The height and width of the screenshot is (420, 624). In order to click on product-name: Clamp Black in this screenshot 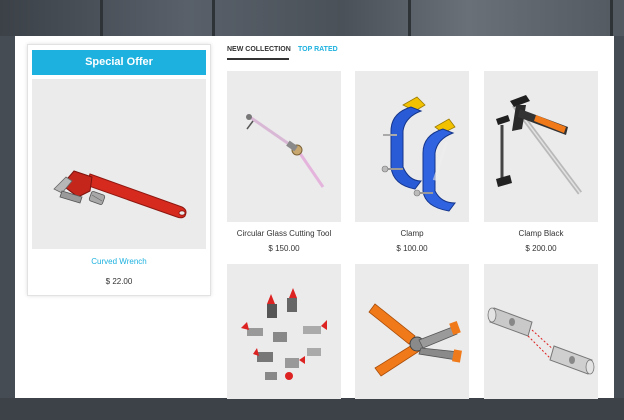, I will do `click(541, 233)`.